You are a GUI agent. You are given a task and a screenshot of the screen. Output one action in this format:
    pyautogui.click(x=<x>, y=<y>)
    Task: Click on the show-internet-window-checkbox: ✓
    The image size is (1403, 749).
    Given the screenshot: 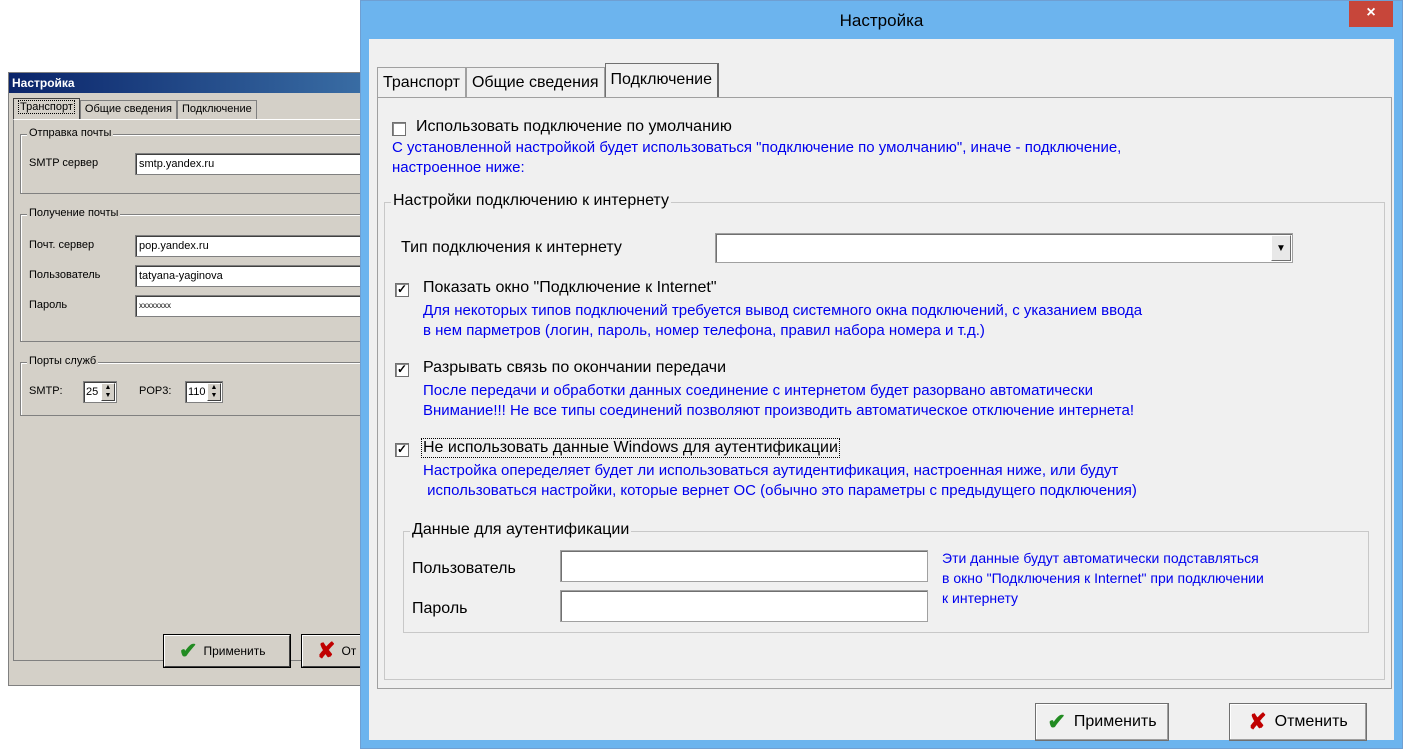 What is the action you would take?
    pyautogui.click(x=402, y=290)
    